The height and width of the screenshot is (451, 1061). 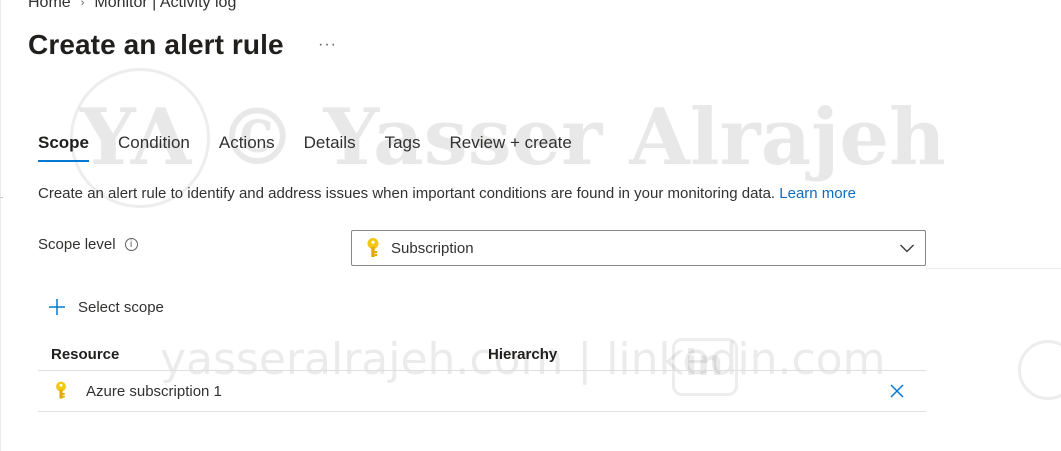 What do you see at coordinates (330, 149) in the screenshot?
I see `tab-details: Details` at bounding box center [330, 149].